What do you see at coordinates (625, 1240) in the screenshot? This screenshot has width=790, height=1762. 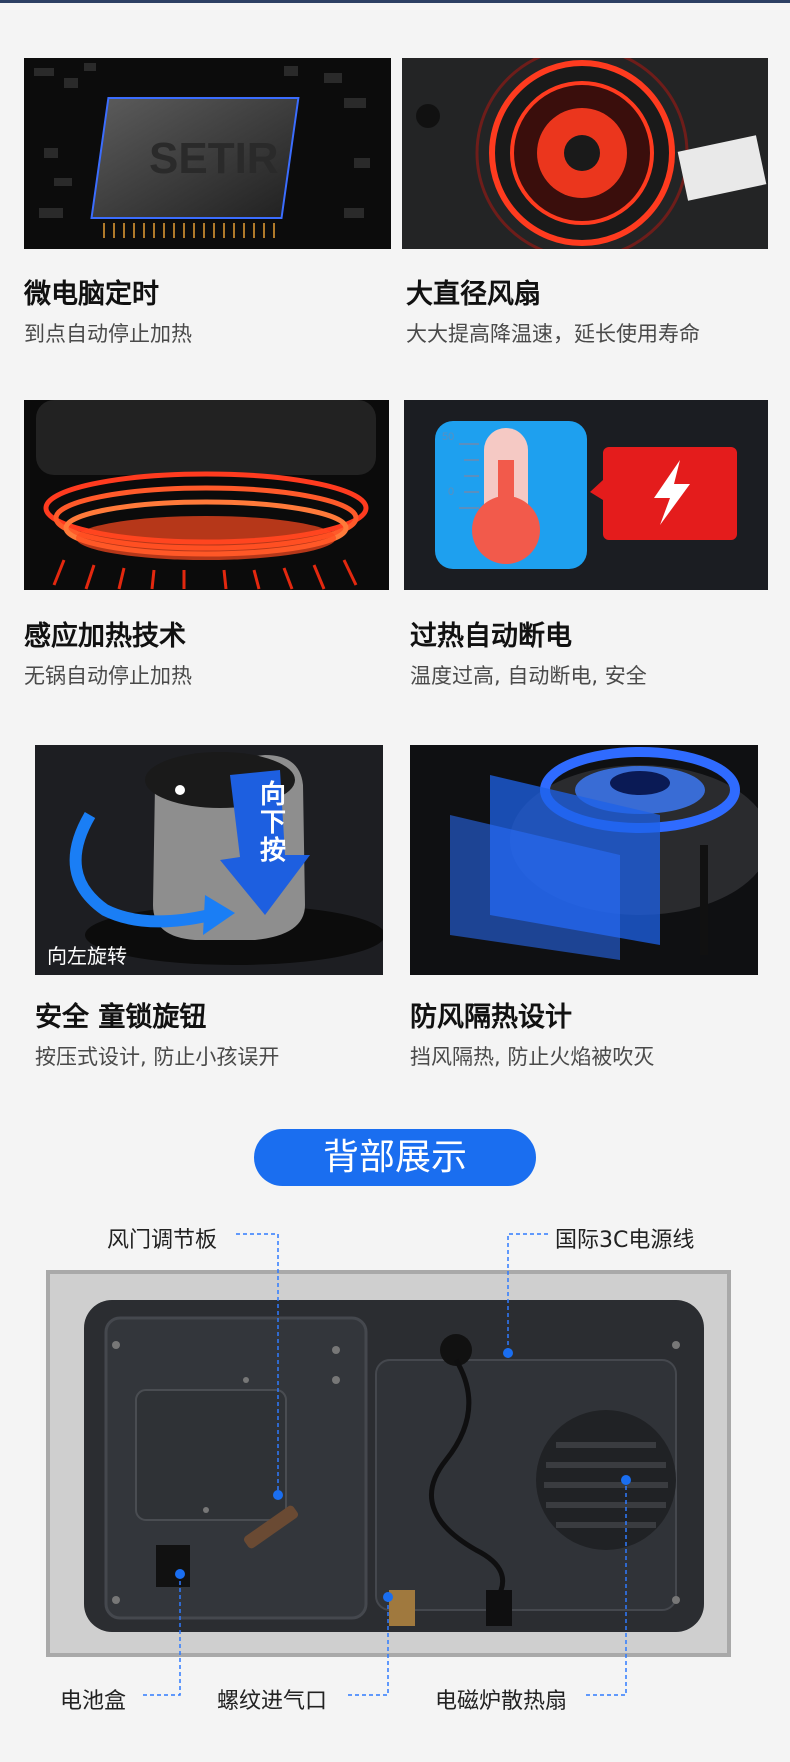 I see `callout-power-cord: 国际3C电源线` at bounding box center [625, 1240].